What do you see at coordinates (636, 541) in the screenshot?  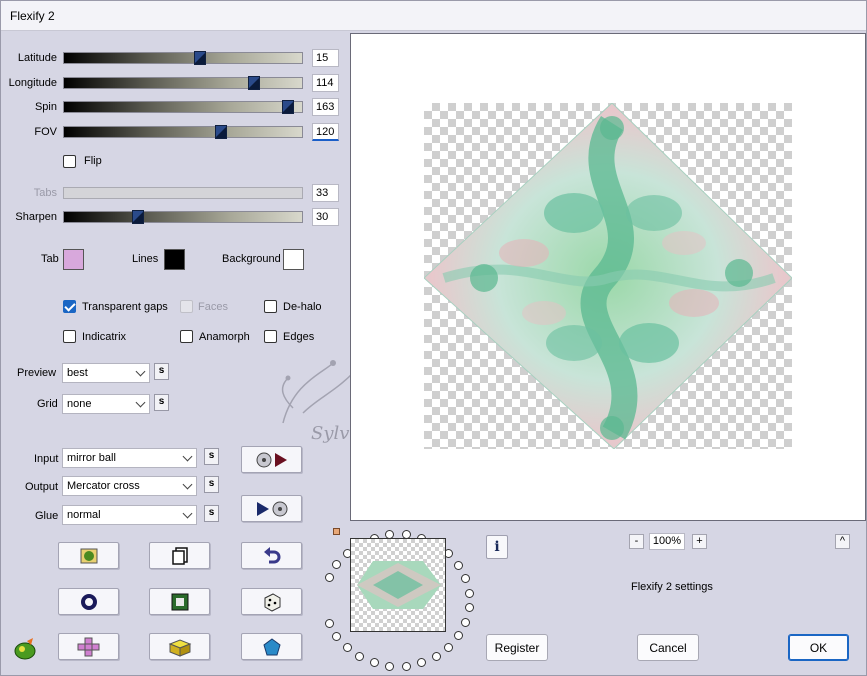 I see `zoom-out-button: -` at bounding box center [636, 541].